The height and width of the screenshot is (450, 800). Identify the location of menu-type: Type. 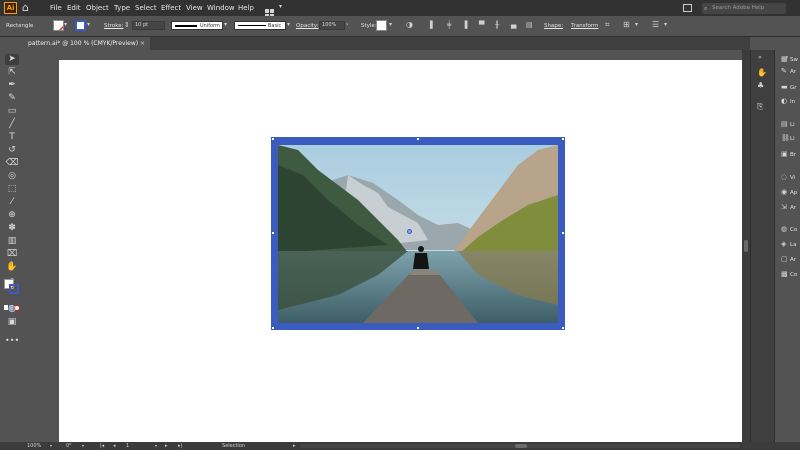
(122, 8).